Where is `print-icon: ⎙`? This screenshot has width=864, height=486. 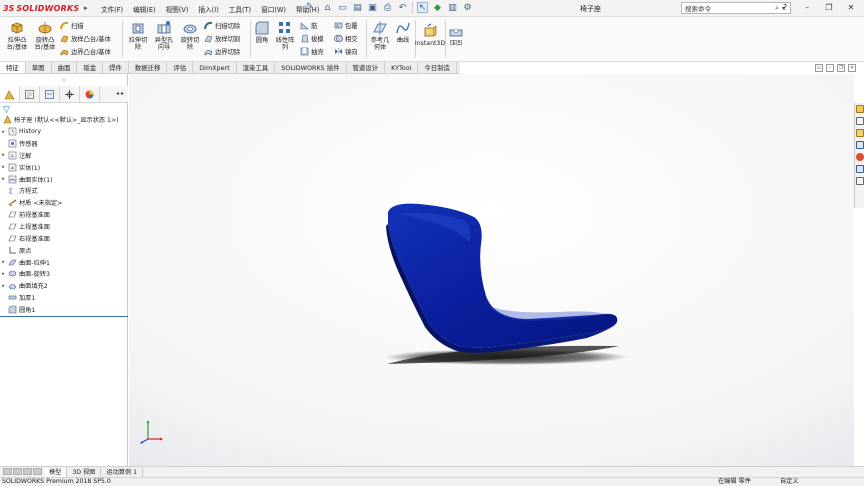 print-icon: ⎙ is located at coordinates (387, 7).